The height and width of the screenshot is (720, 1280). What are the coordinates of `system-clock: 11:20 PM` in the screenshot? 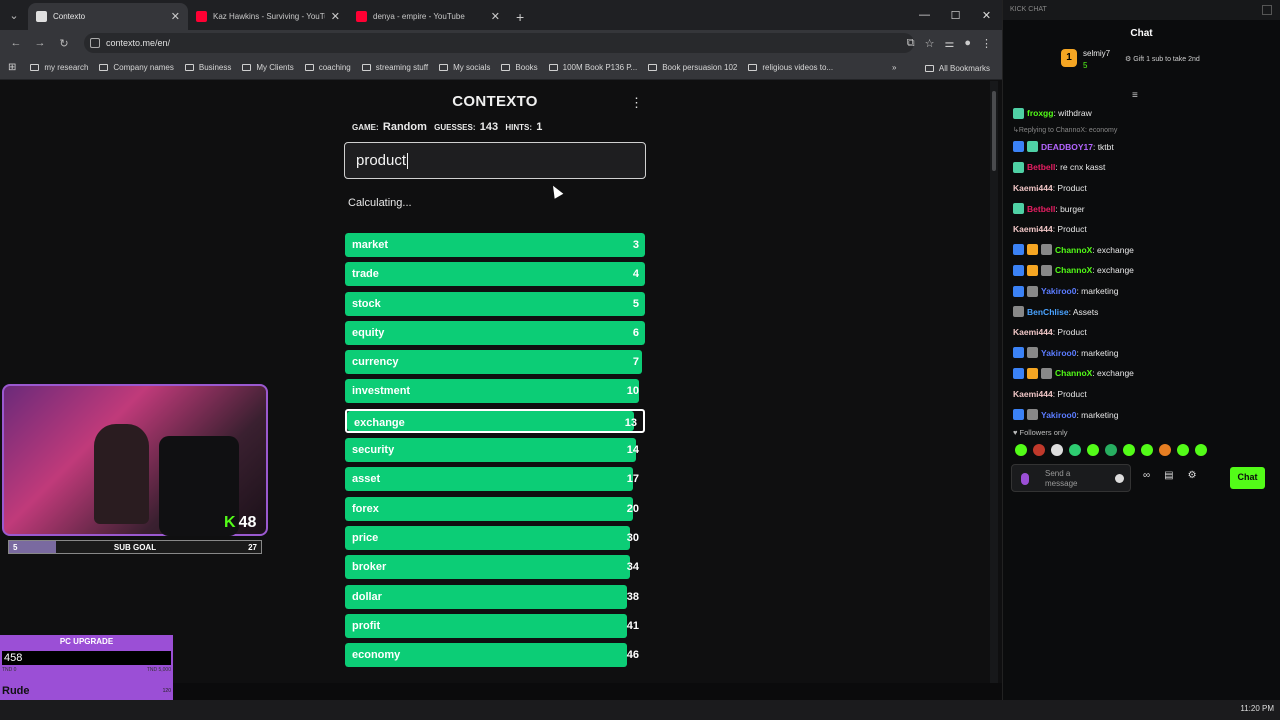 It's located at (1257, 708).